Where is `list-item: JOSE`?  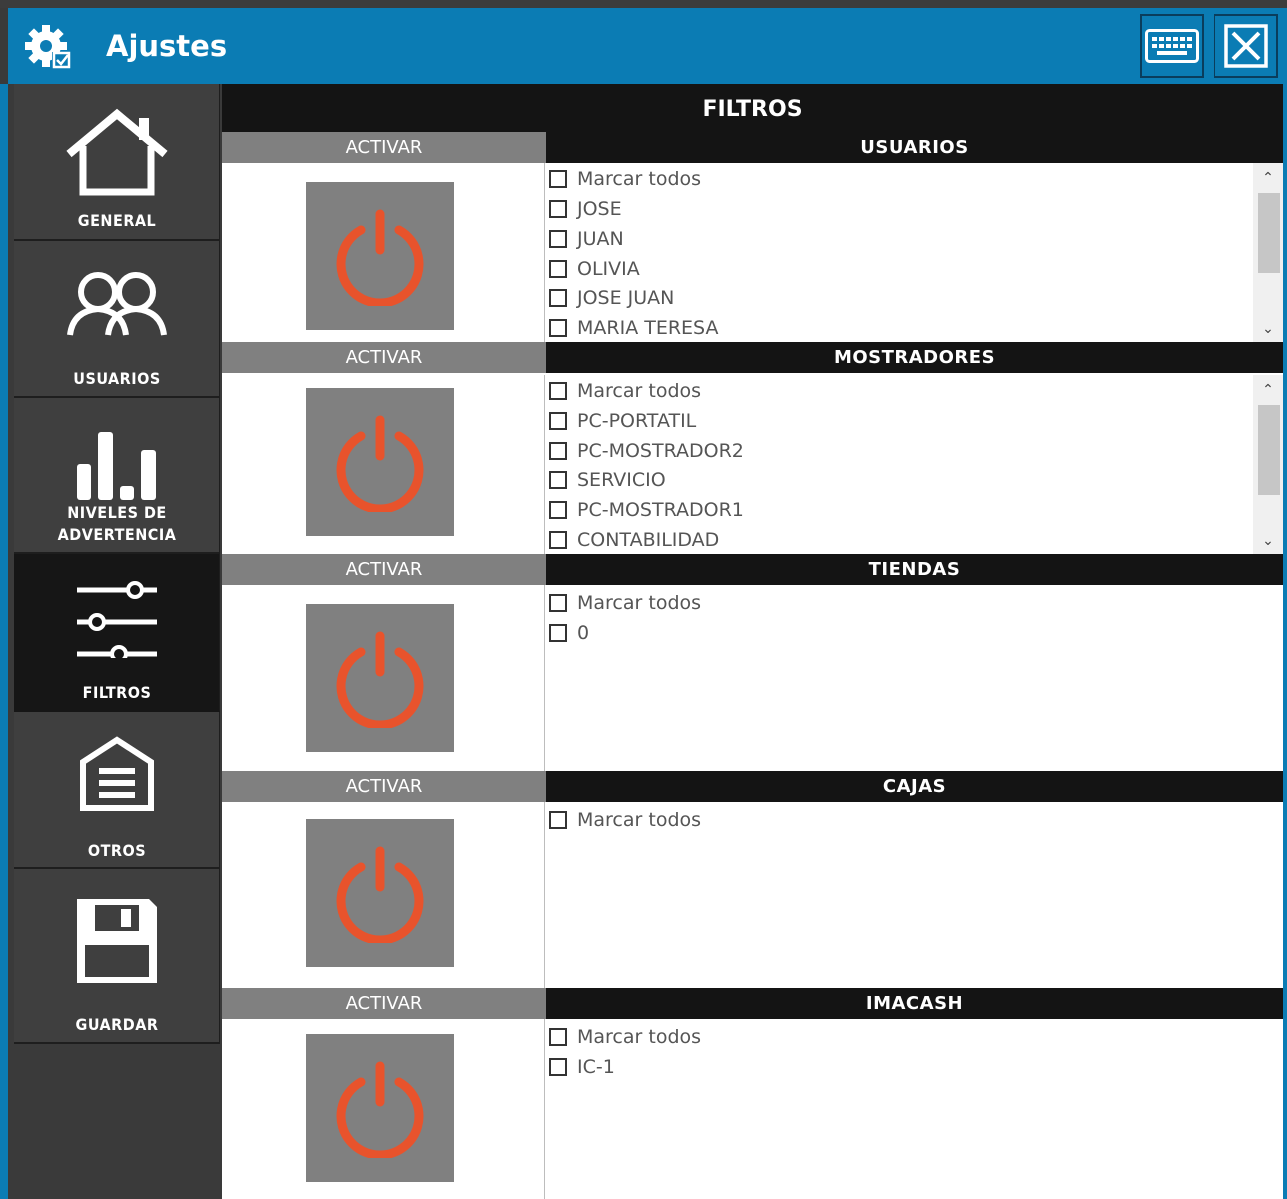 list-item: JOSE is located at coordinates (585, 209).